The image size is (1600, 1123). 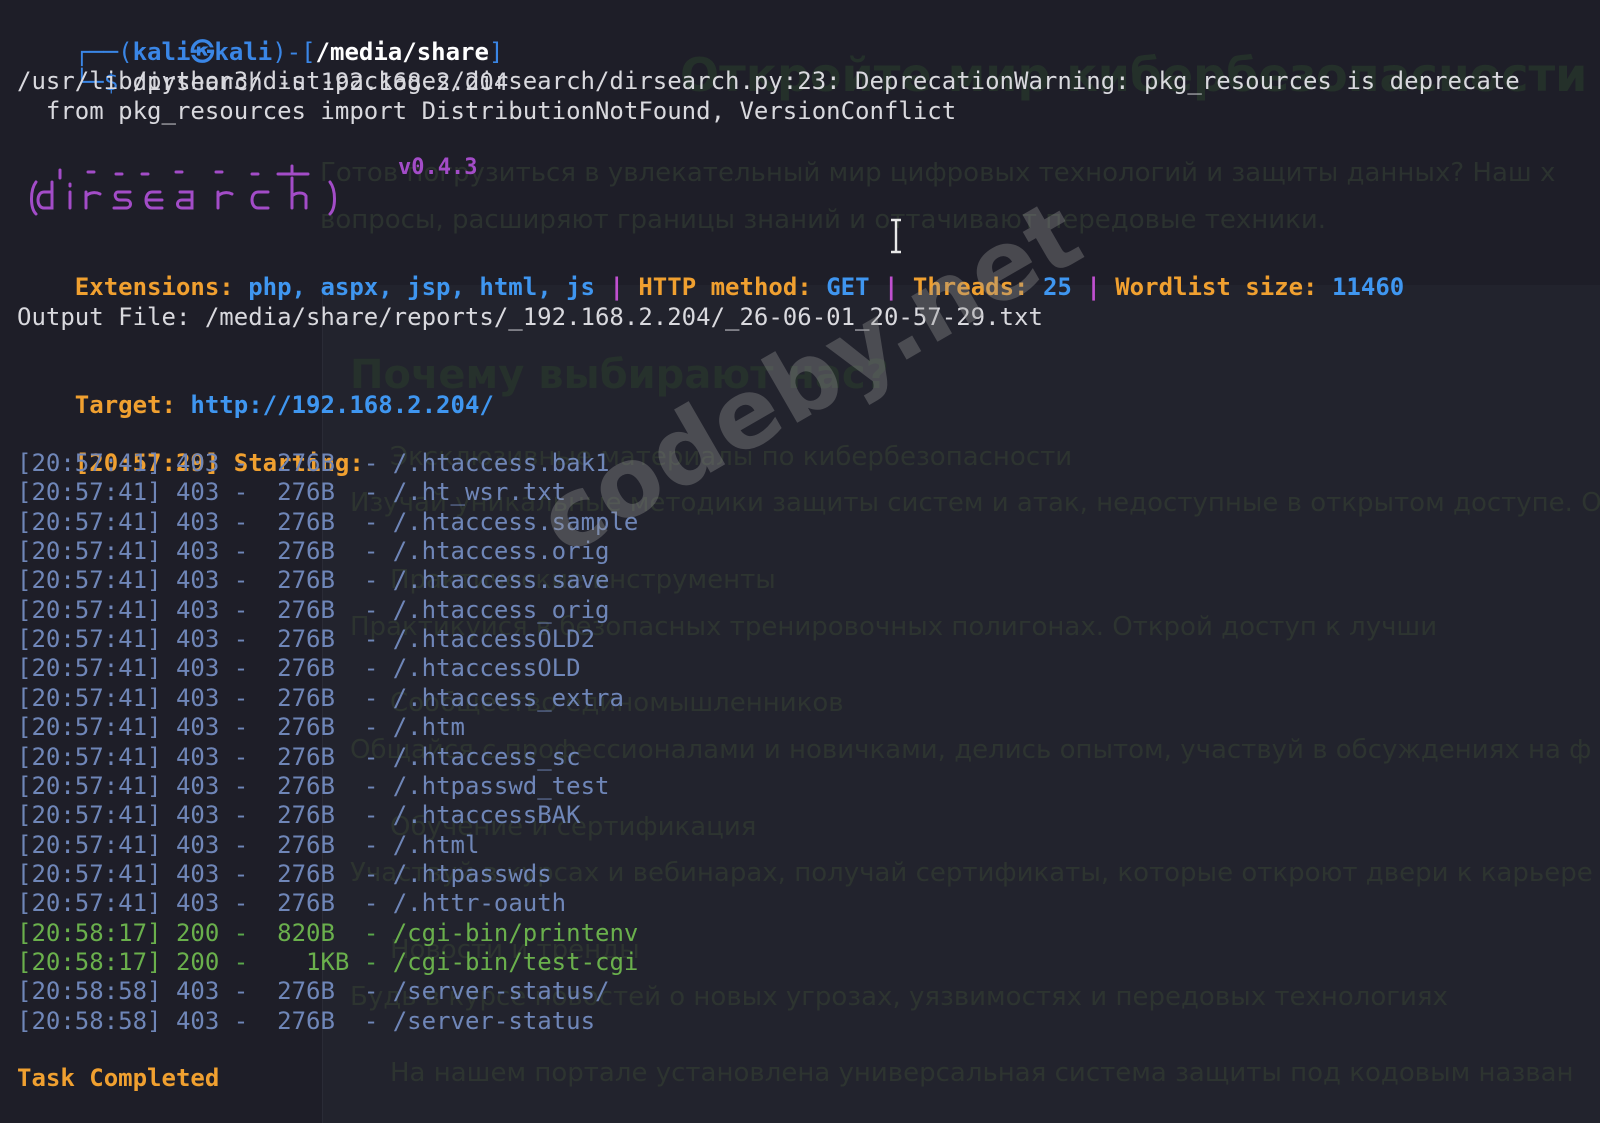 What do you see at coordinates (255, 389) in the screenshot?
I see `target-line: Target: http://192.168.2.204/` at bounding box center [255, 389].